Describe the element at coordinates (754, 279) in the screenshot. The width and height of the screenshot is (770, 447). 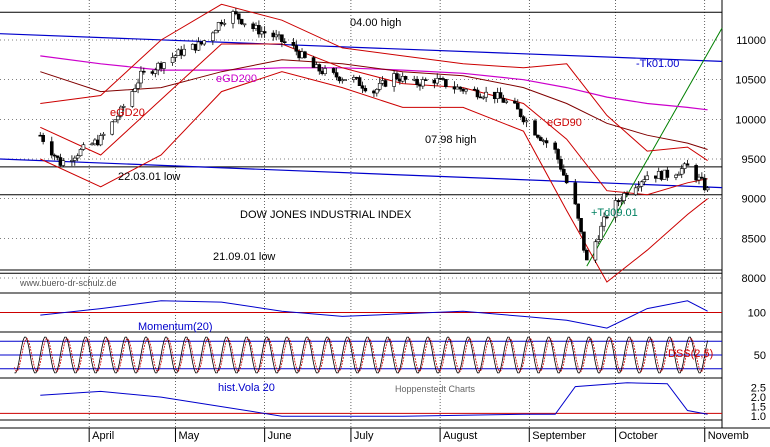
I see `price-tick-label: 8000` at that location.